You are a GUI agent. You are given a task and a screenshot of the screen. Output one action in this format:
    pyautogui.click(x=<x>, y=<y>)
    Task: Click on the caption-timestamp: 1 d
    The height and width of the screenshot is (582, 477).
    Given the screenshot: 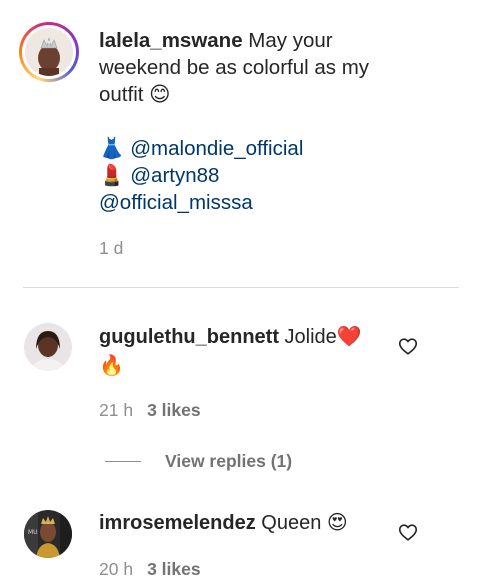 What is the action you would take?
    pyautogui.click(x=111, y=248)
    